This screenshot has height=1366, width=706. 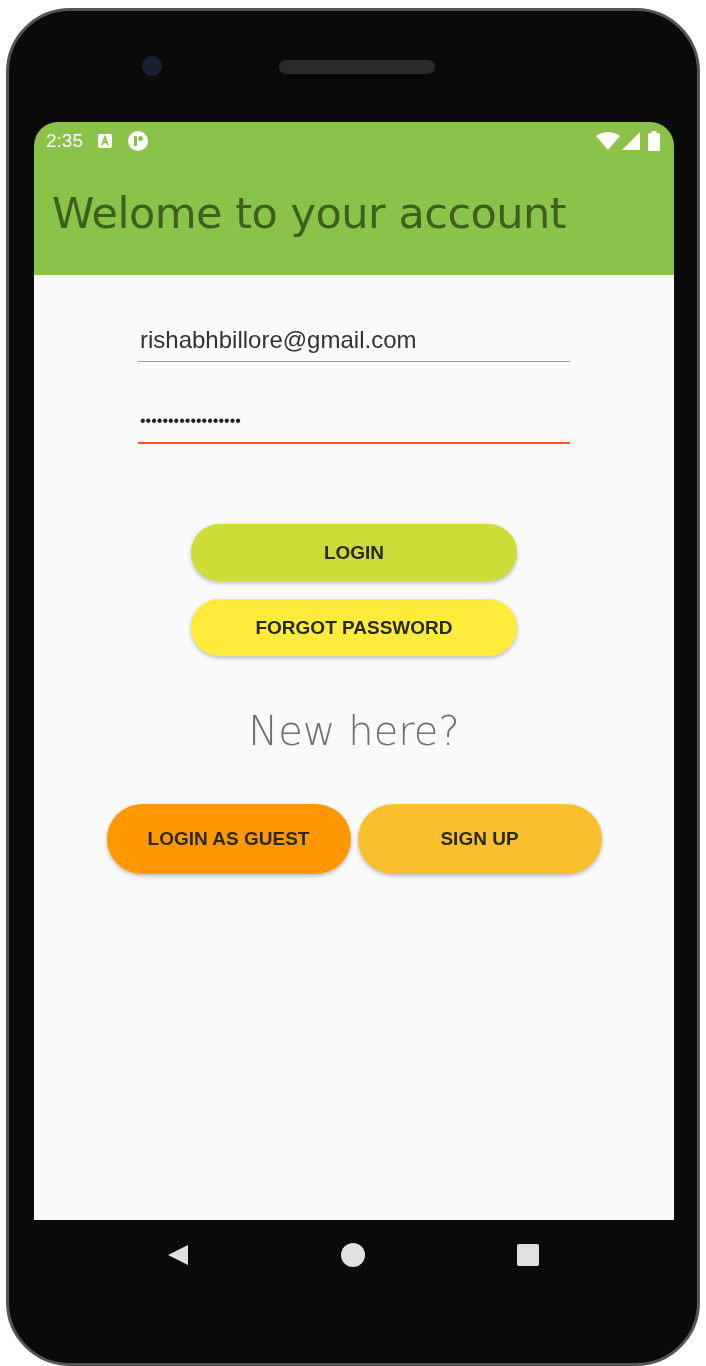 I want to click on signal-icon, so click(x=631, y=141).